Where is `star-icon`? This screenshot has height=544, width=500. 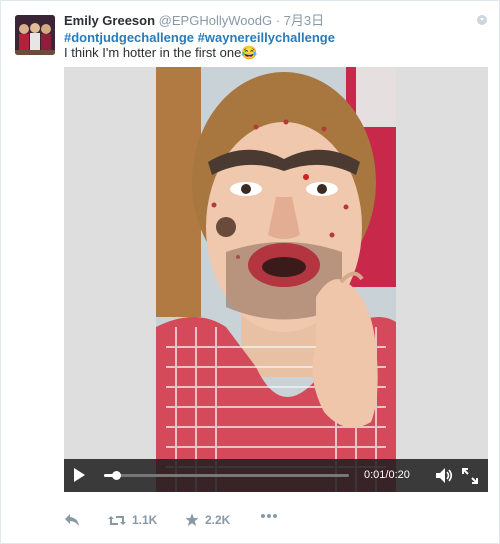
star-icon is located at coordinates (192, 519).